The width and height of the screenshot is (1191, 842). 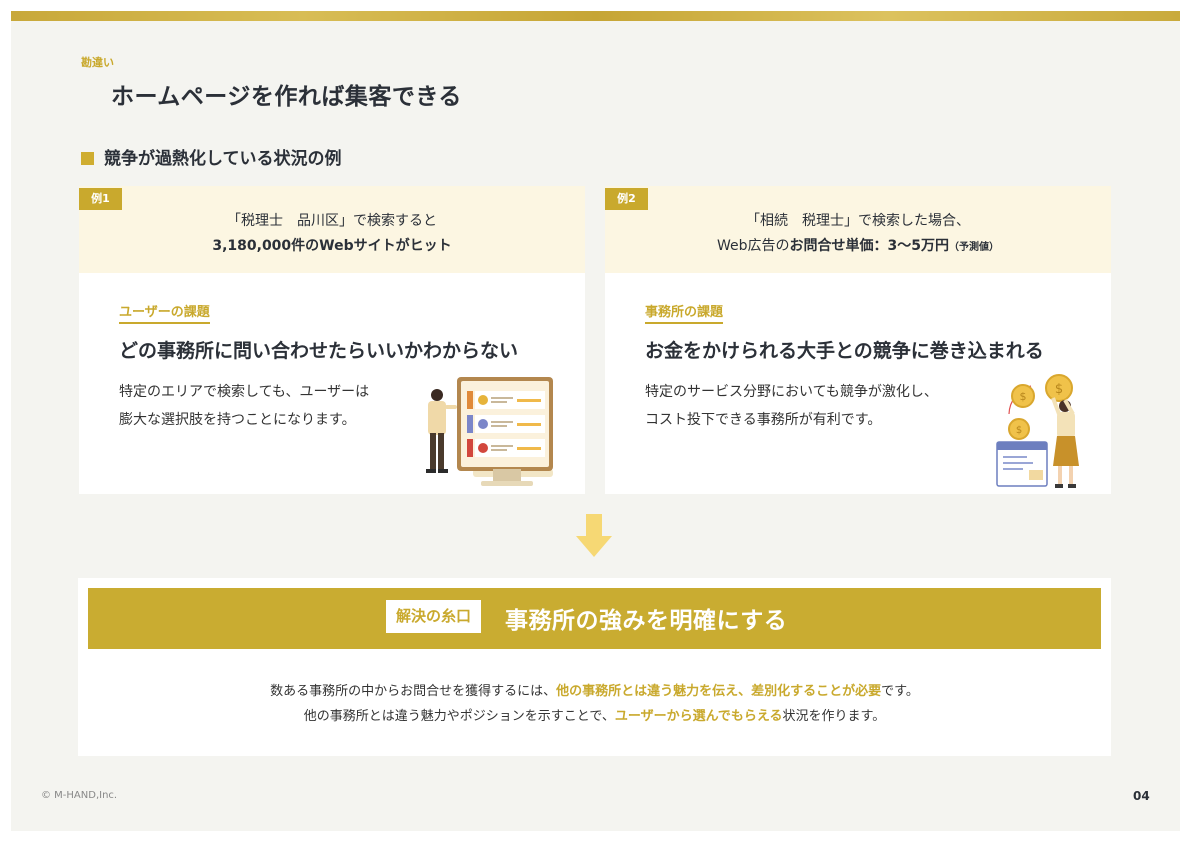 I want to click on example-header-line2-note: （予測値）, so click(x=974, y=247).